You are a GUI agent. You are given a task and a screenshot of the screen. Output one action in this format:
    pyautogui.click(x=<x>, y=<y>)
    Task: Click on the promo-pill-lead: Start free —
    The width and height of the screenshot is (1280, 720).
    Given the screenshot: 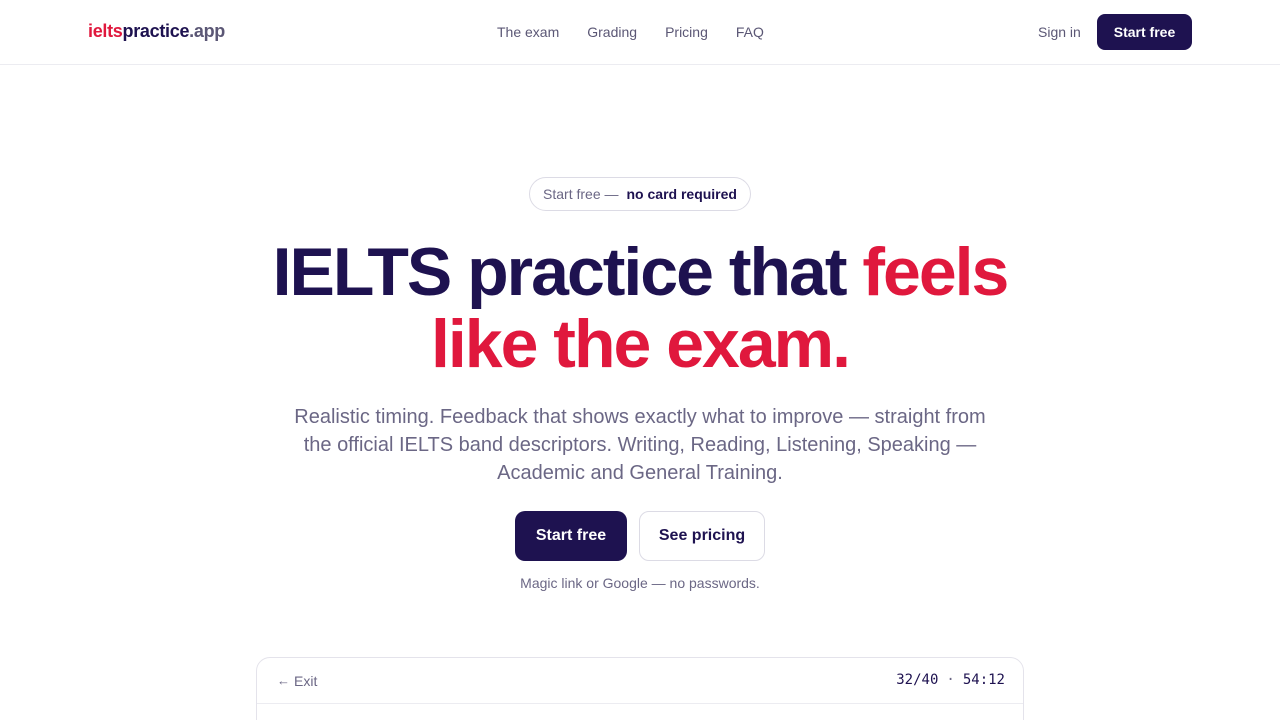 What is the action you would take?
    pyautogui.click(x=581, y=194)
    